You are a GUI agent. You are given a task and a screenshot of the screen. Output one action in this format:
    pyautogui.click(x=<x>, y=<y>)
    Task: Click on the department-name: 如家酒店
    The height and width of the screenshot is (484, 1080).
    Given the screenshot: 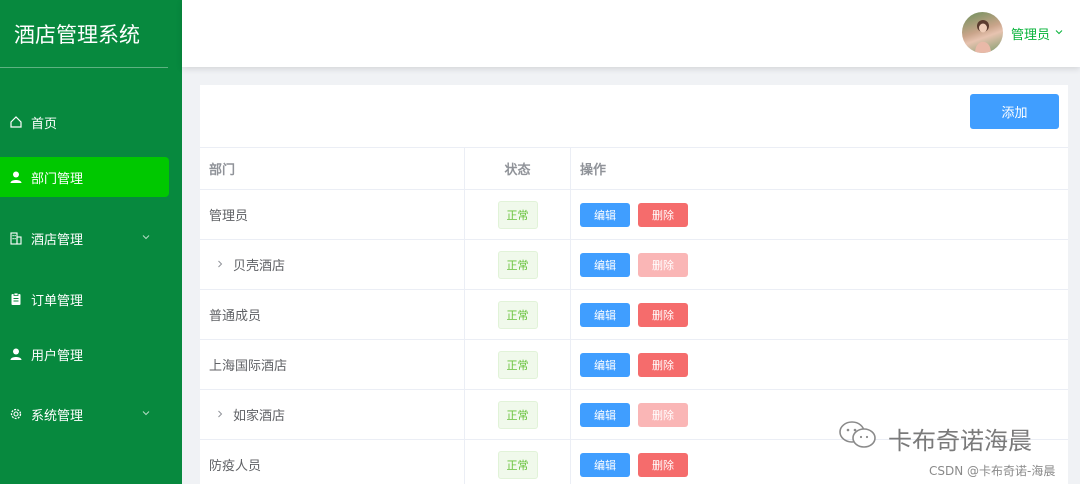 What is the action you would take?
    pyautogui.click(x=259, y=416)
    